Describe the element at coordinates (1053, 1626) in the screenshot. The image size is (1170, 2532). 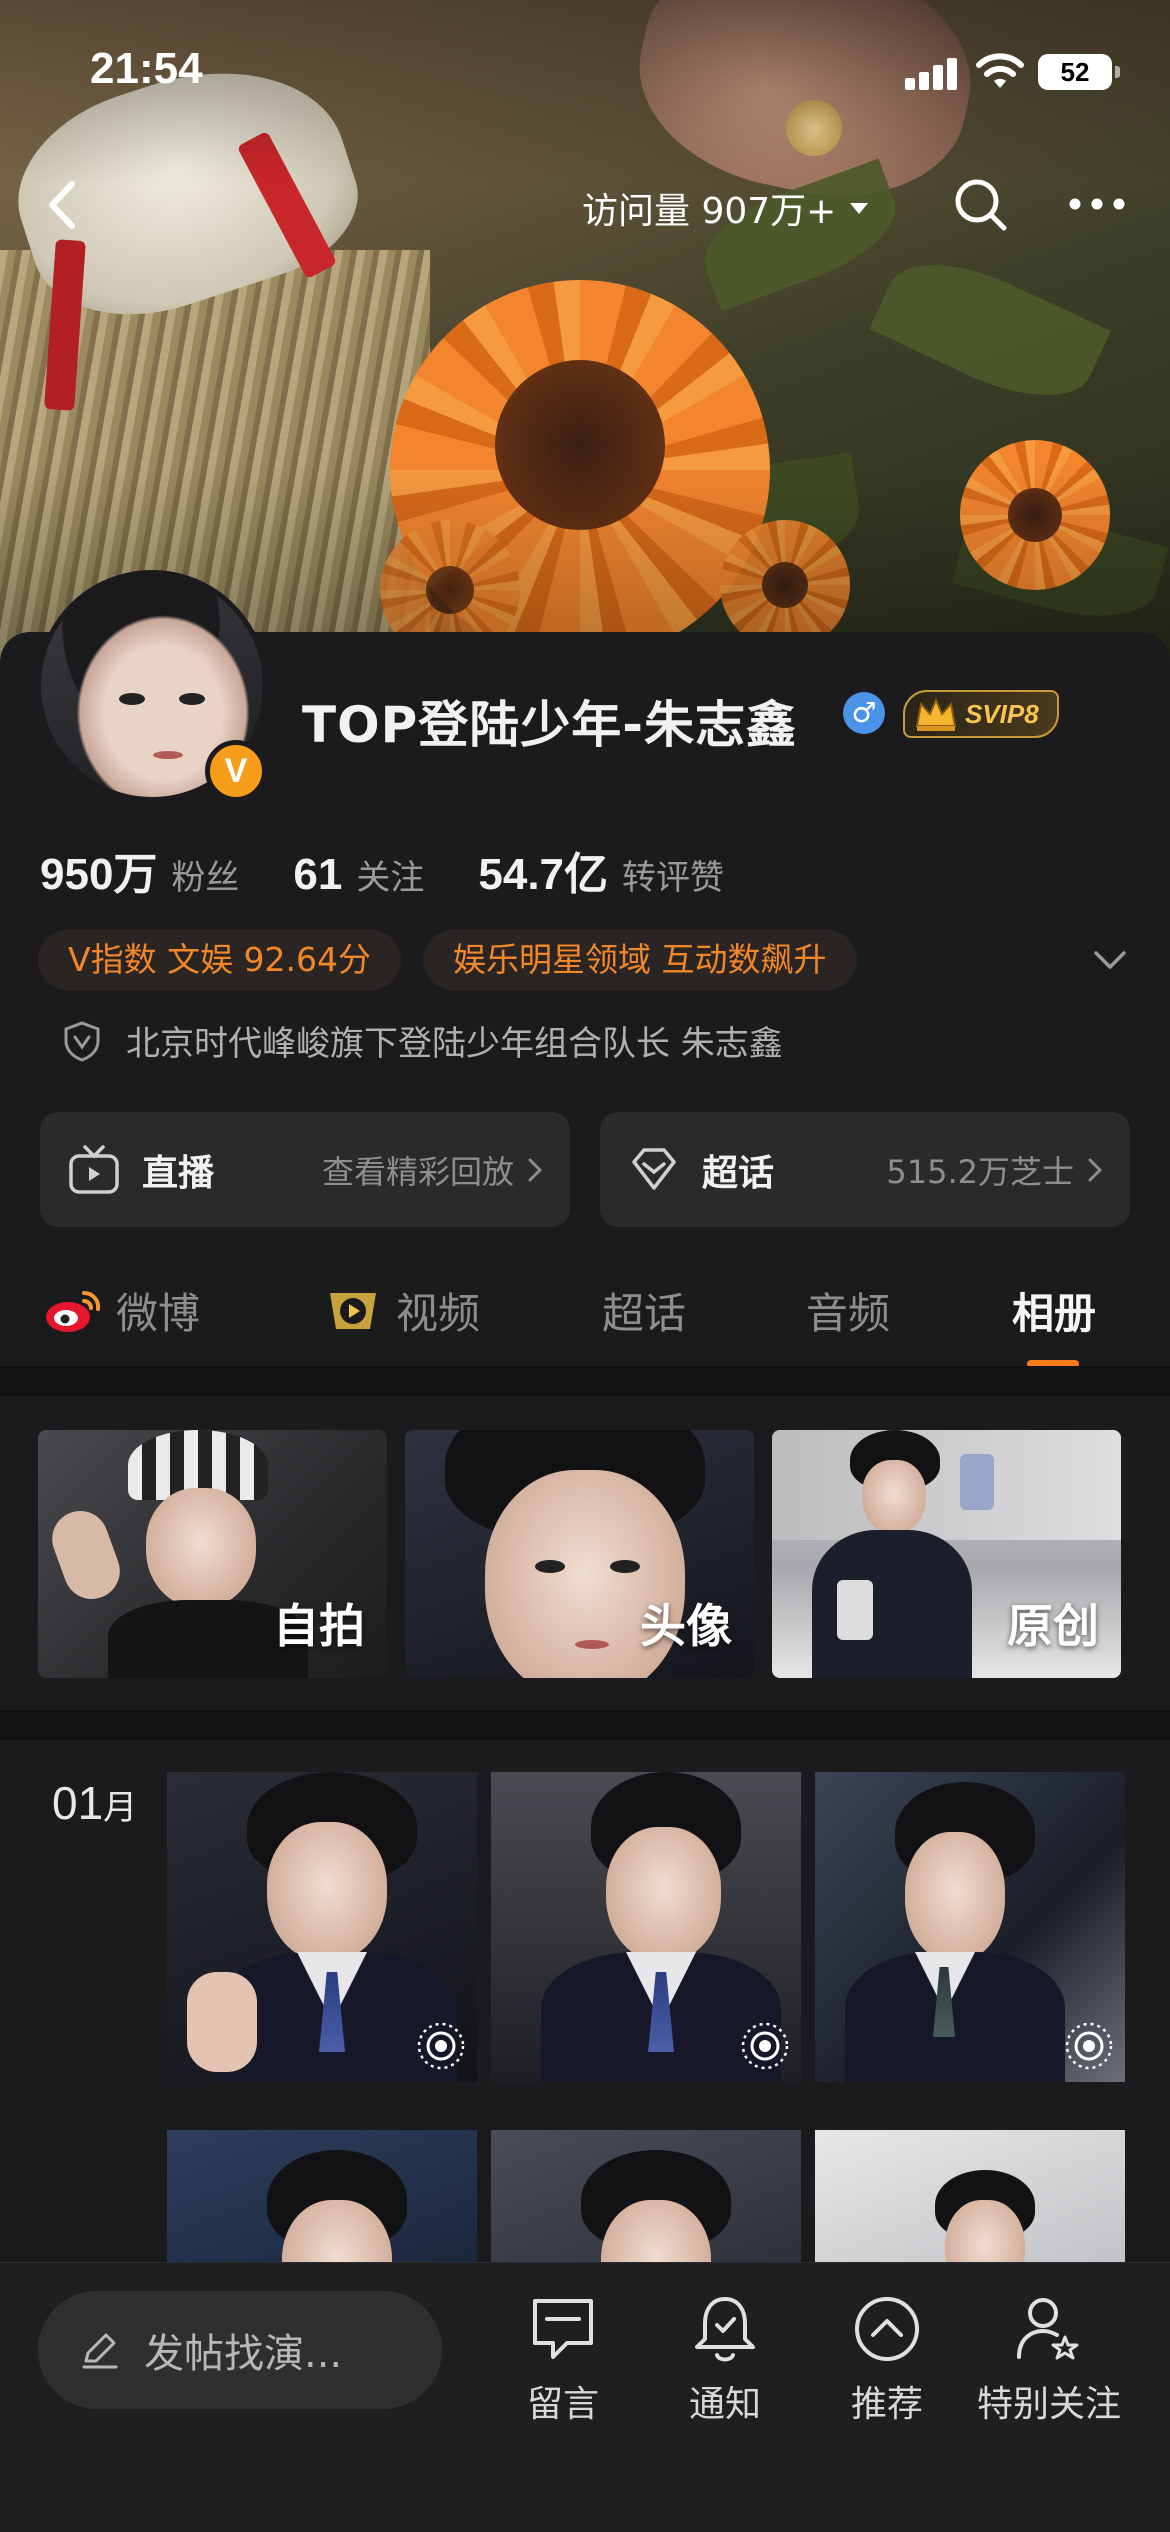
I see `album-original-label: 原创` at that location.